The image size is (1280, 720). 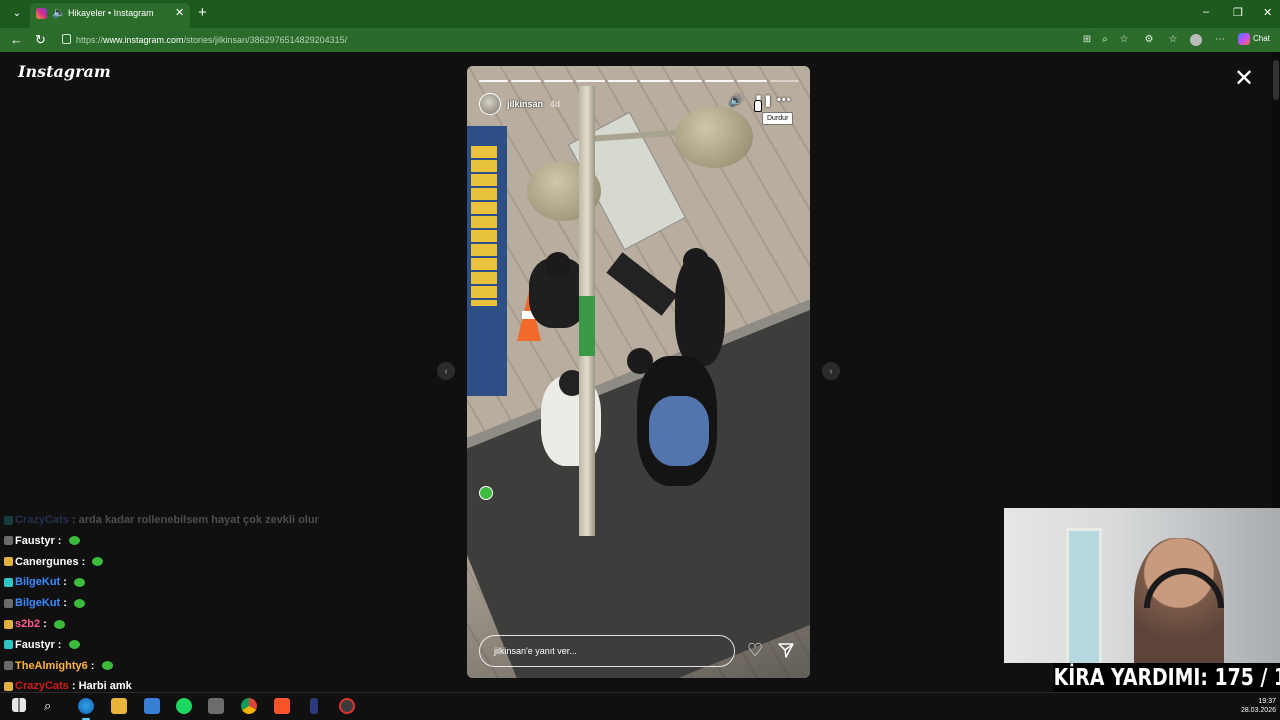 I want to click on blue-jacket, so click(x=679, y=431).